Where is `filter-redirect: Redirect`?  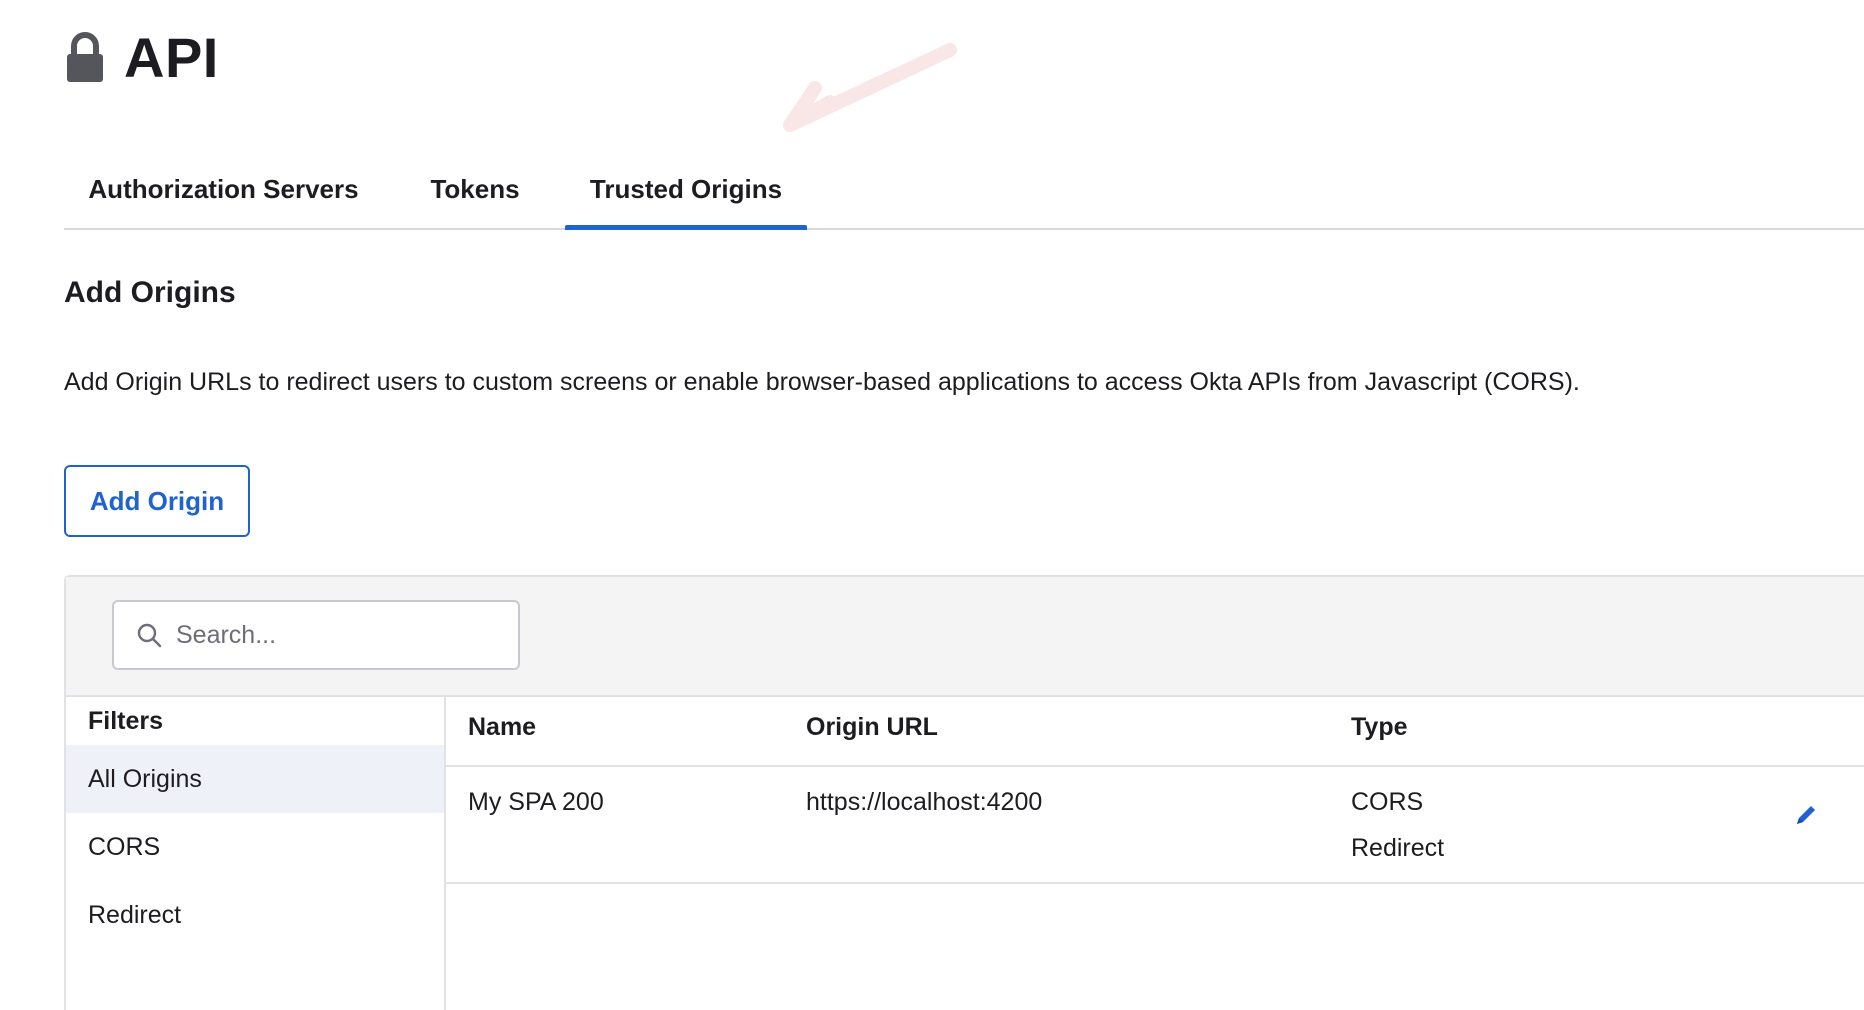
filter-redirect: Redirect is located at coordinates (255, 915).